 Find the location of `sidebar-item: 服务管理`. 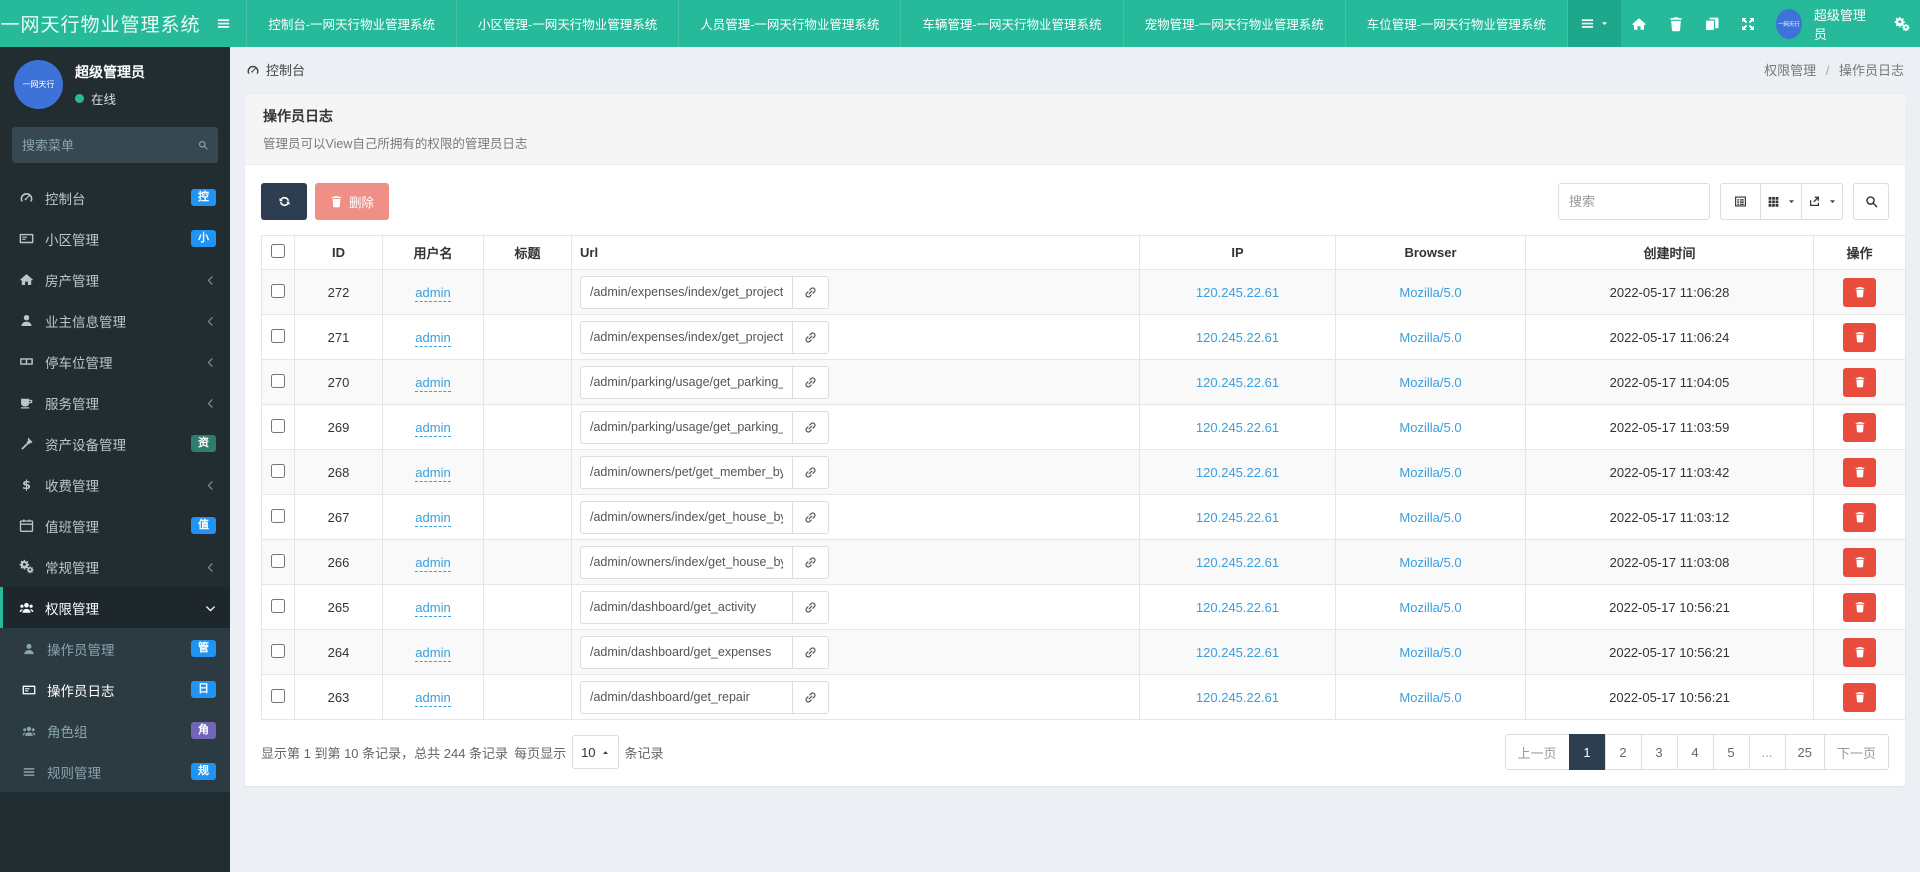

sidebar-item: 服务管理 is located at coordinates (115, 402).